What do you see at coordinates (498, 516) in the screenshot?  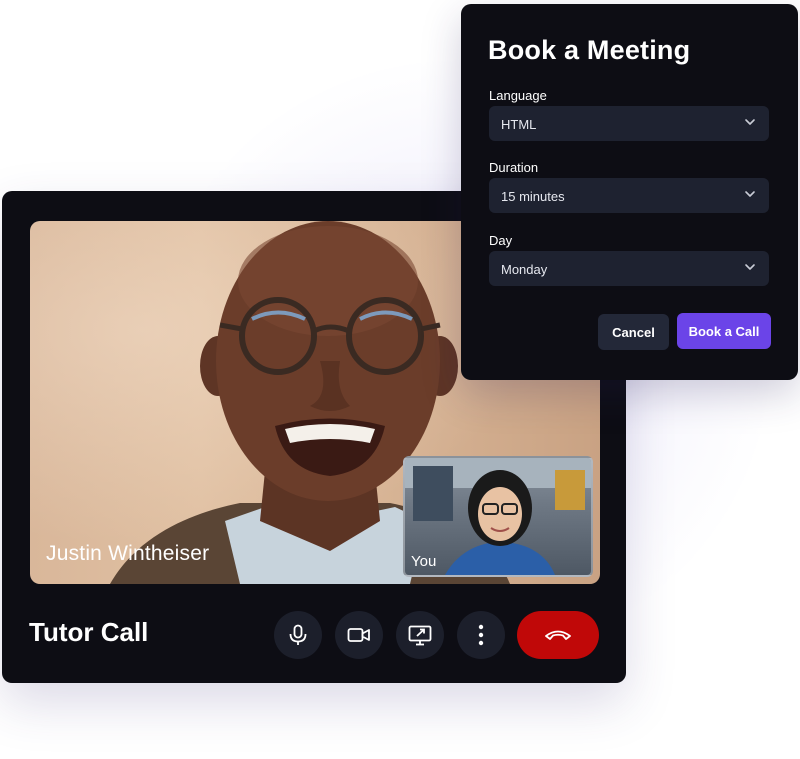 I see `self-view: You` at bounding box center [498, 516].